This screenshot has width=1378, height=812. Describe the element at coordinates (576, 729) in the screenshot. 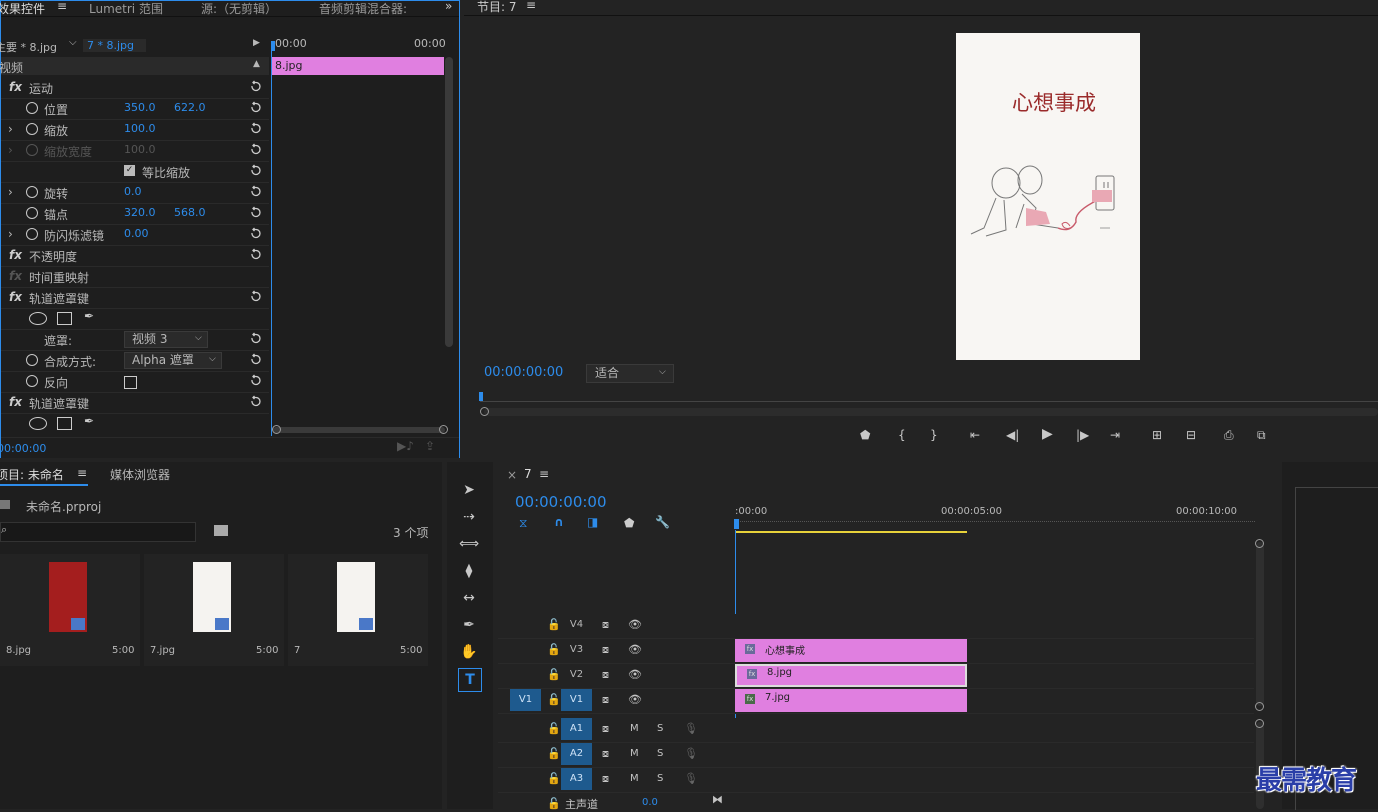

I see `track-label: A1` at that location.